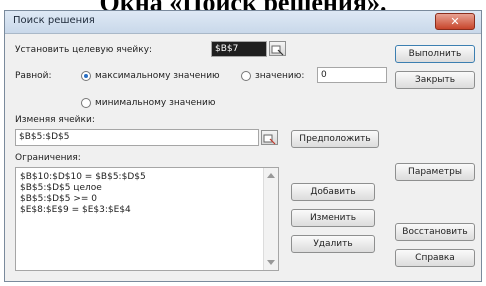 Image resolution: width=486 pixels, height=286 pixels. I want to click on dialog-titlebar: Поиск решения ✕, so click(243, 22).